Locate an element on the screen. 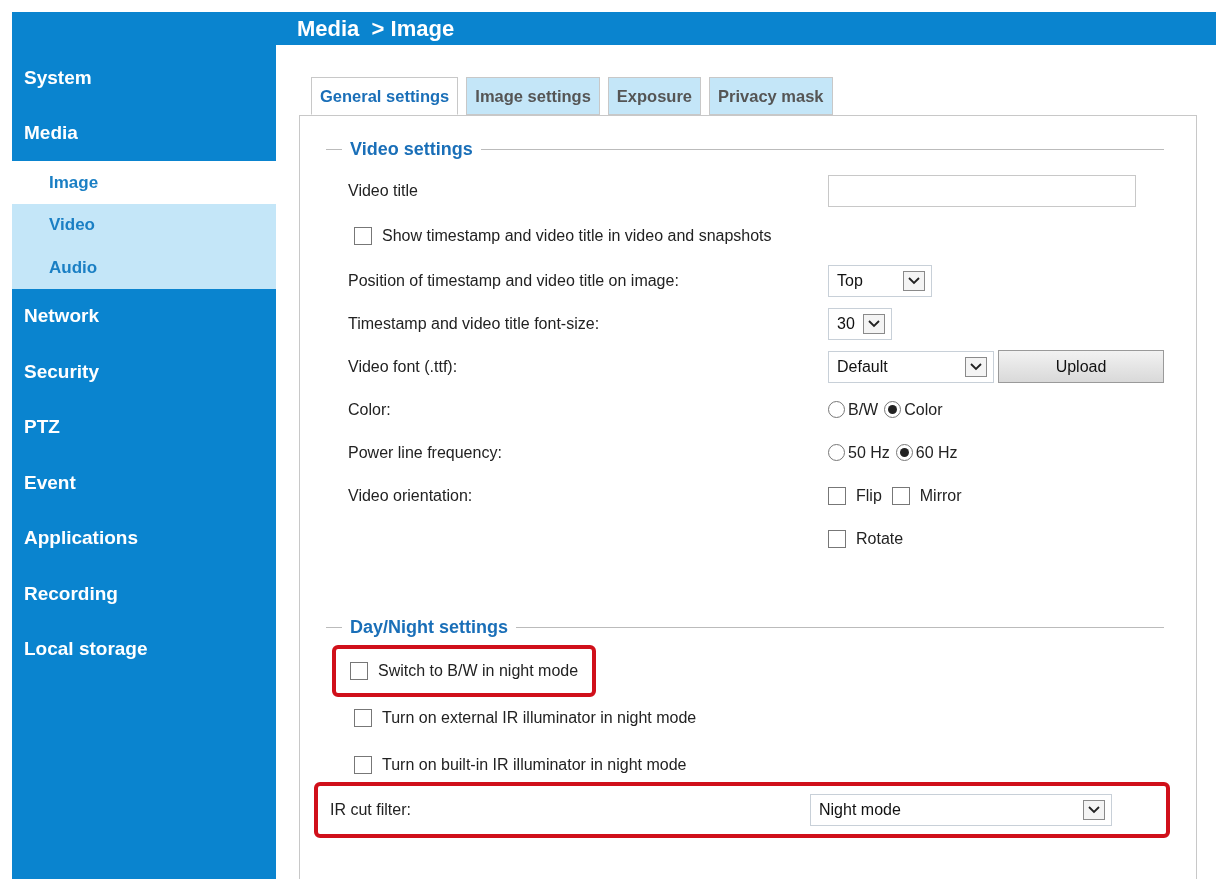 Image resolution: width=1216 pixels, height=879 pixels. sidebar-subitem: Image is located at coordinates (144, 182).